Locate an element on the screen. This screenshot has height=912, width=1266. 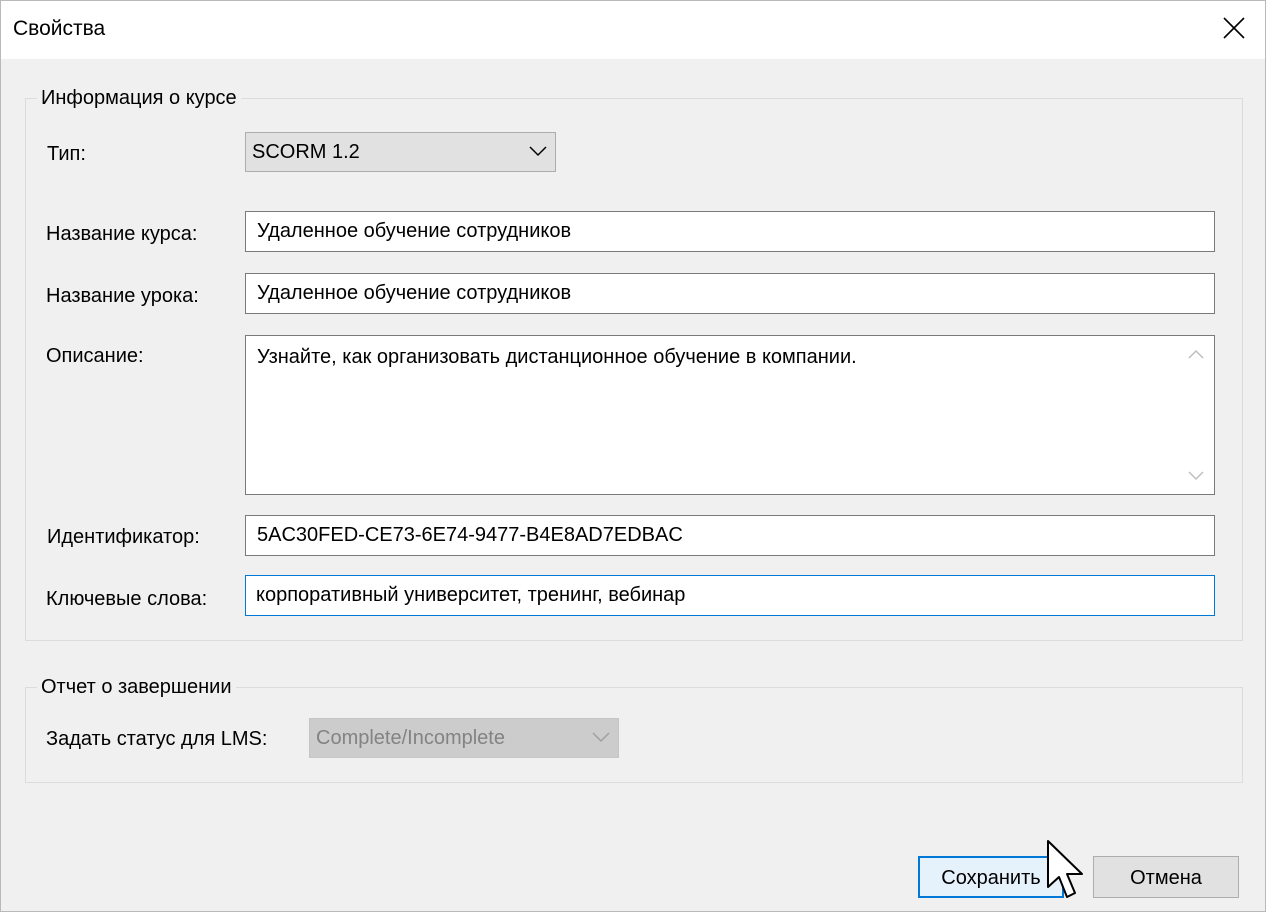
chevron-up-icon is located at coordinates (1196, 354).